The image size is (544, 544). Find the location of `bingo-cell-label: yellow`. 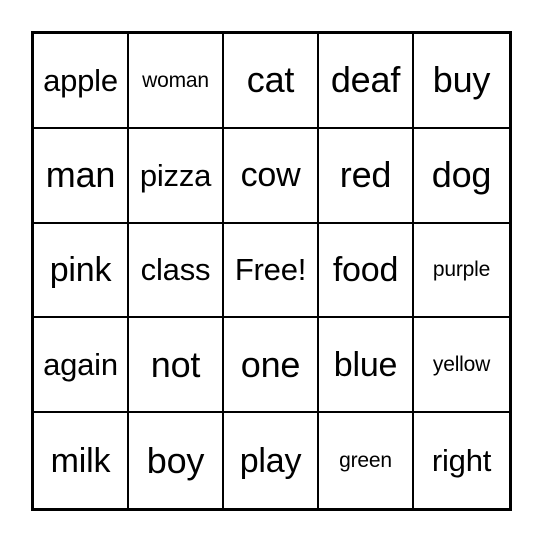

bingo-cell-label: yellow is located at coordinates (461, 365).